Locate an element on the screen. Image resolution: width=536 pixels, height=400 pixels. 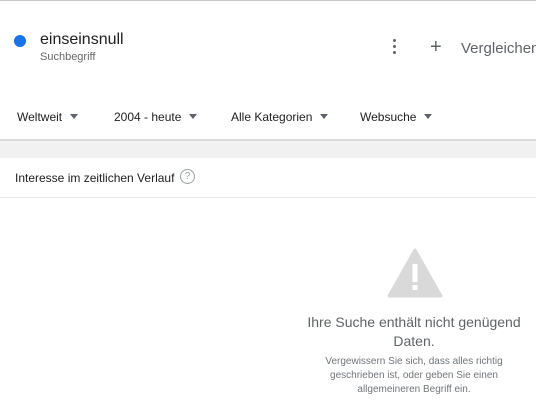
empty-state-title: Ihre Suche enthält nicht genügend Daten. is located at coordinates (414, 331).